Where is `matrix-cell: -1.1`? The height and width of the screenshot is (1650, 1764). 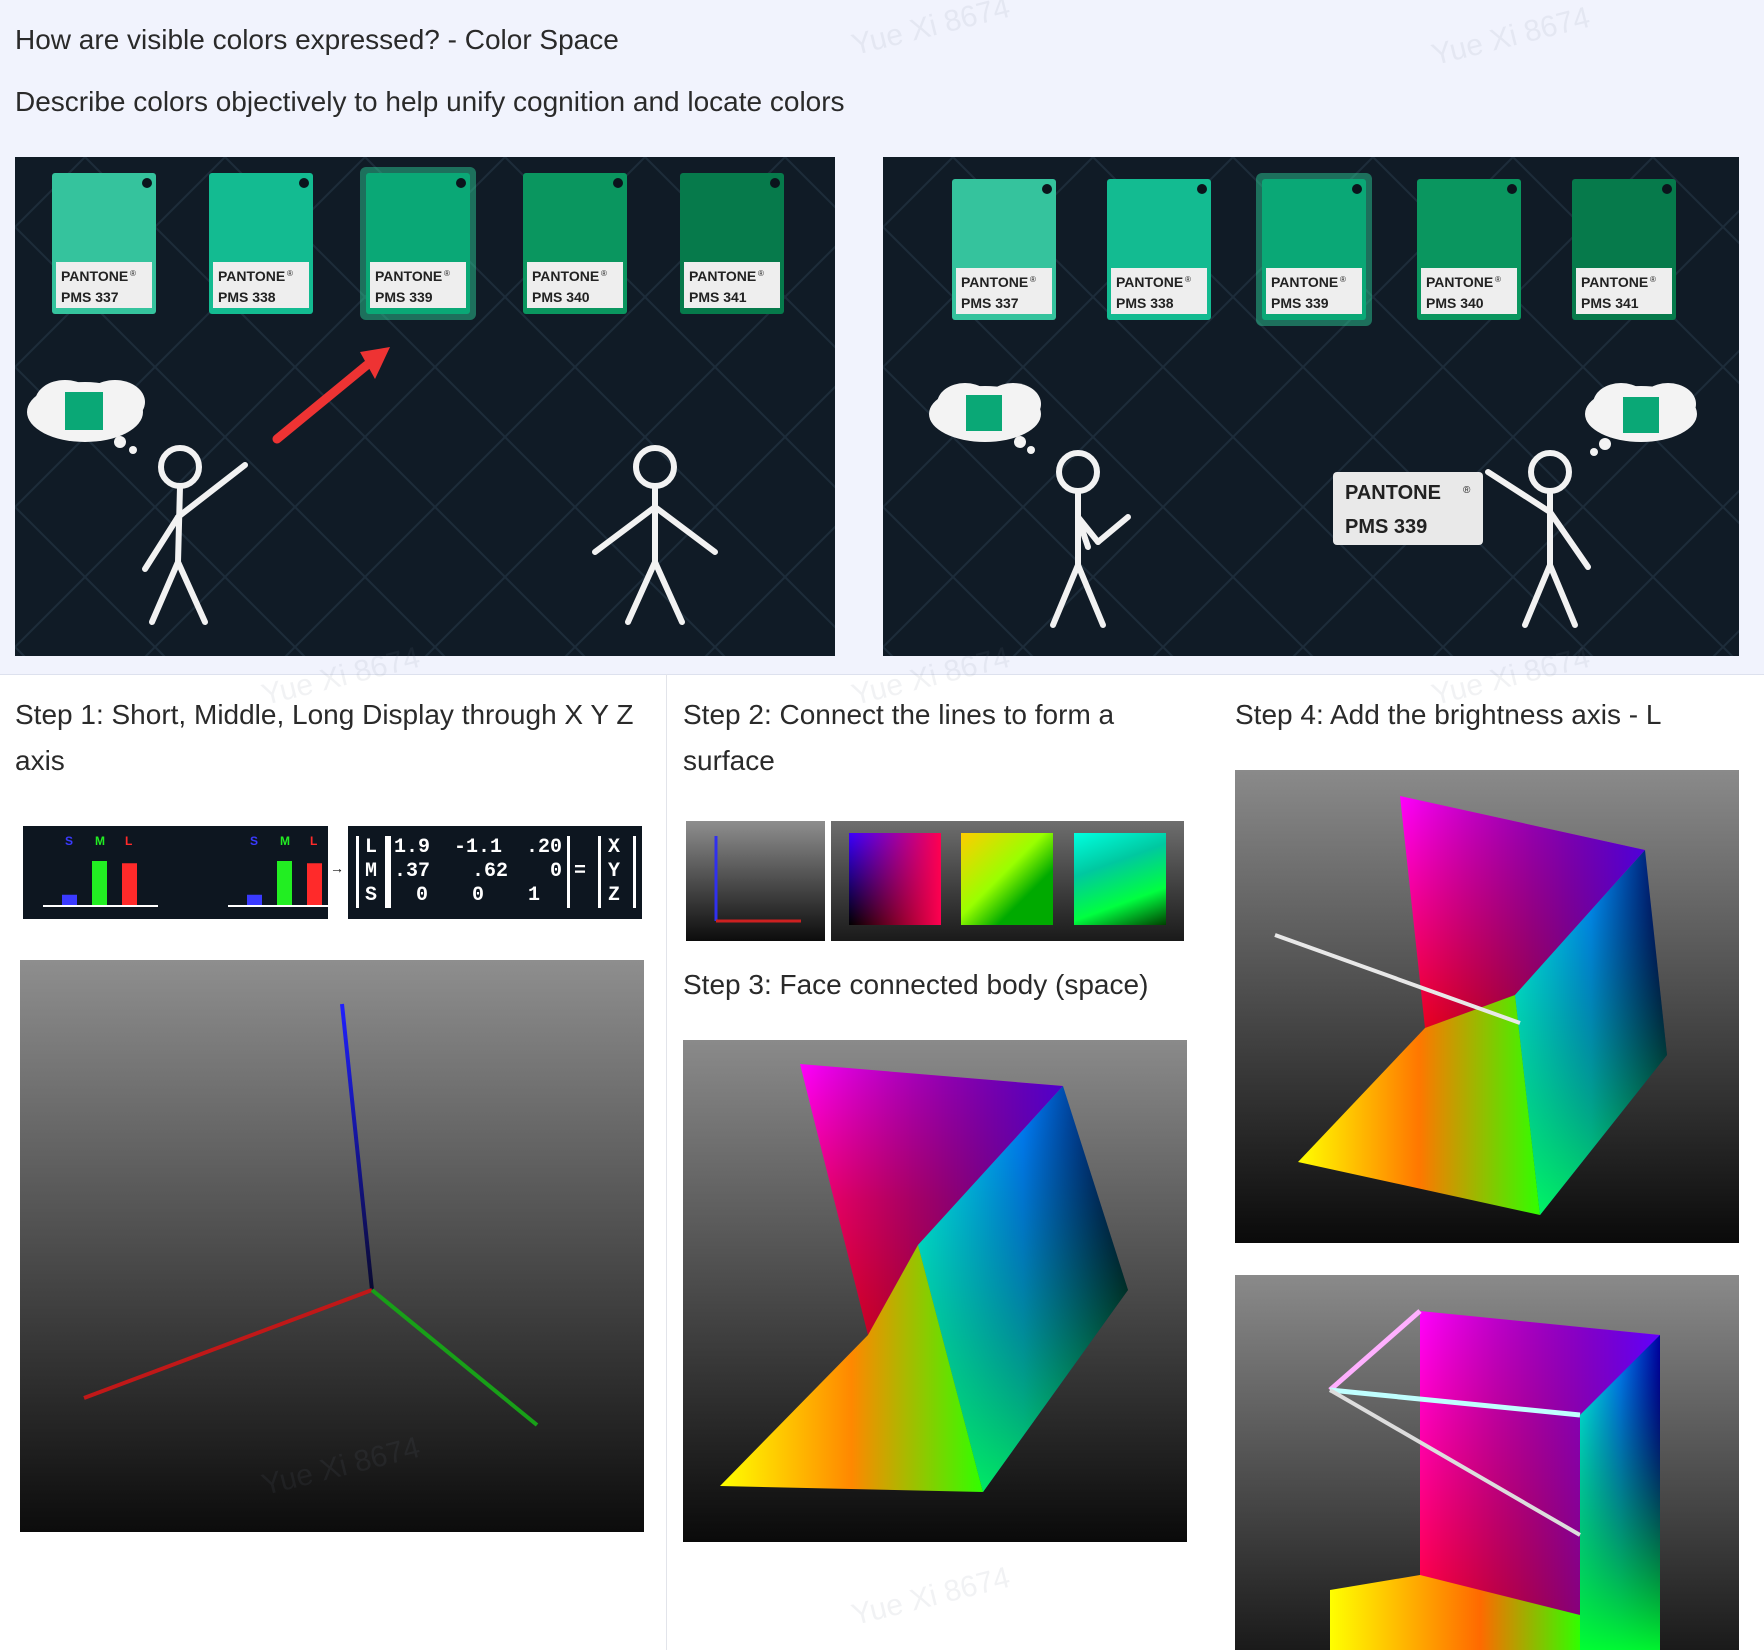 matrix-cell: -1.1 is located at coordinates (477, 847).